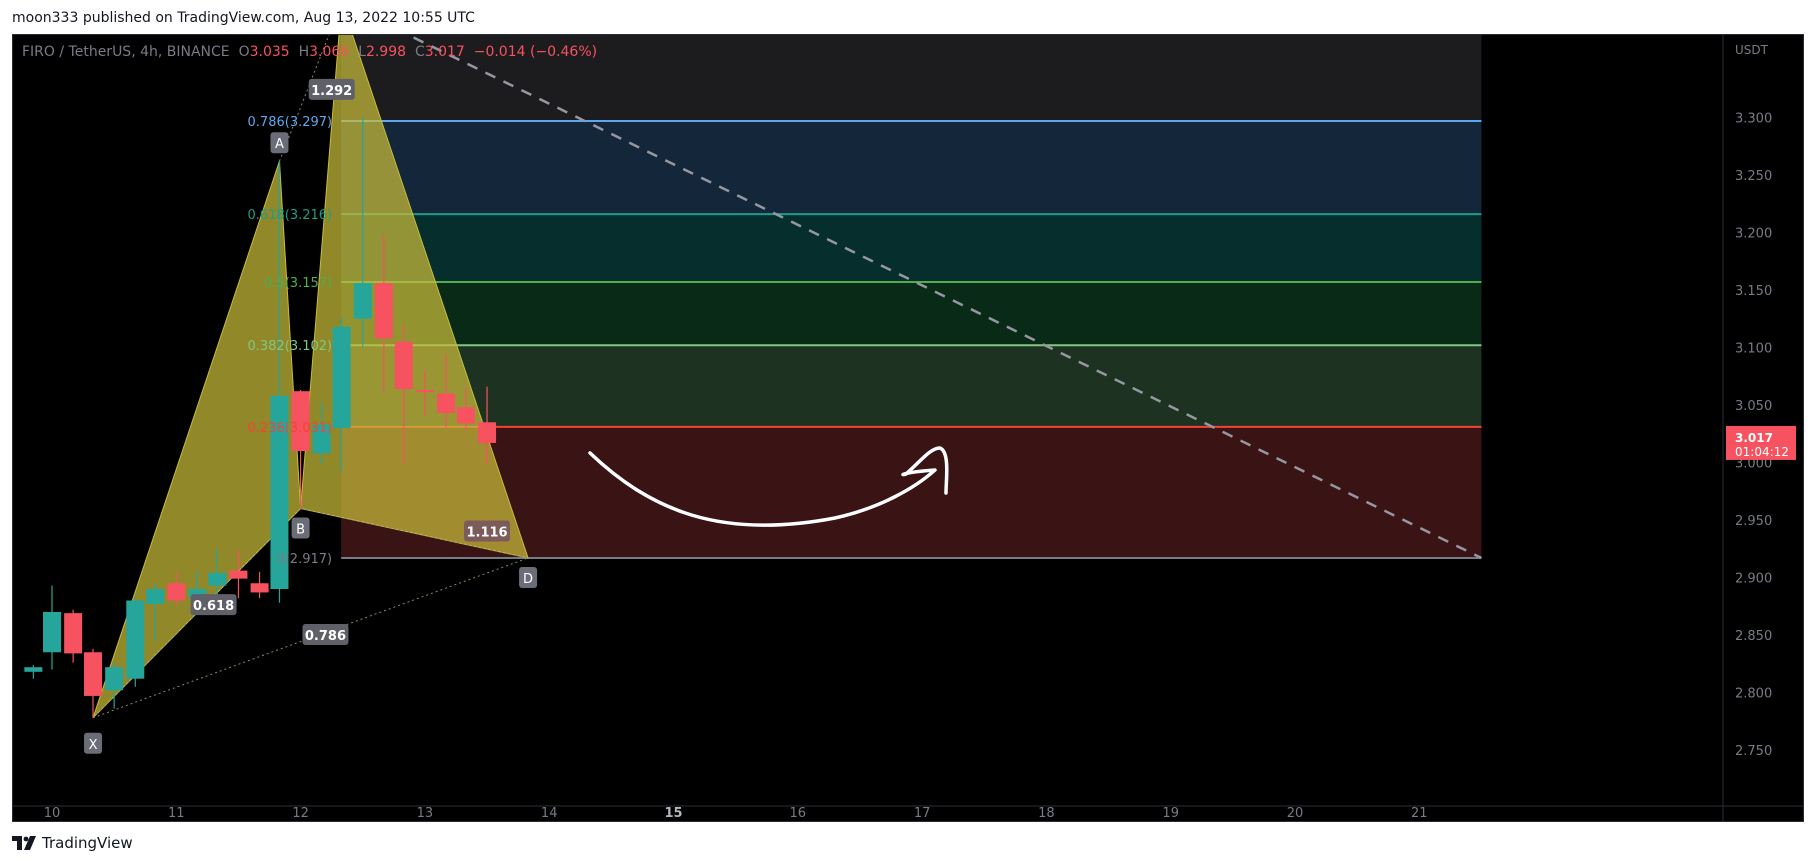 The height and width of the screenshot is (866, 1813). What do you see at coordinates (213, 606) in the screenshot?
I see `ratio-label: 0.618` at bounding box center [213, 606].